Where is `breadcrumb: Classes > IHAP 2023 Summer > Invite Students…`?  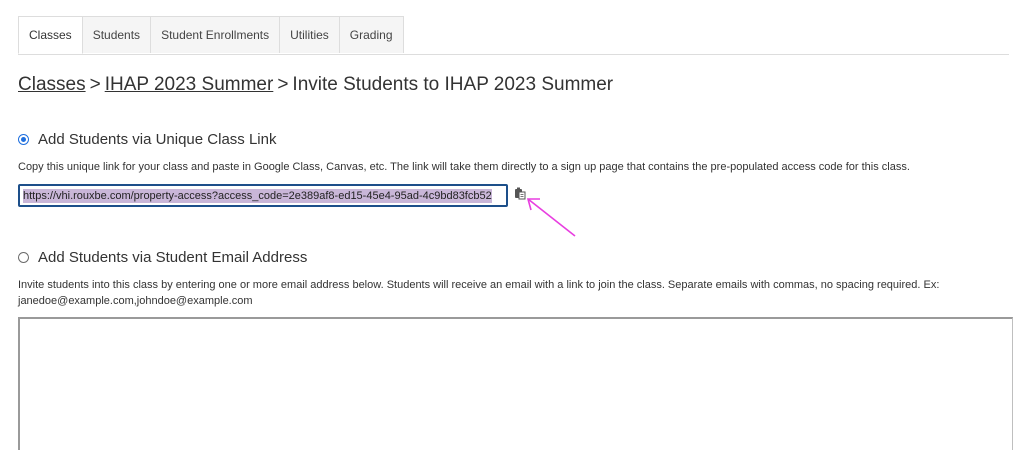 breadcrumb: Classes > IHAP 2023 Summer > Invite Students… is located at coordinates (315, 85).